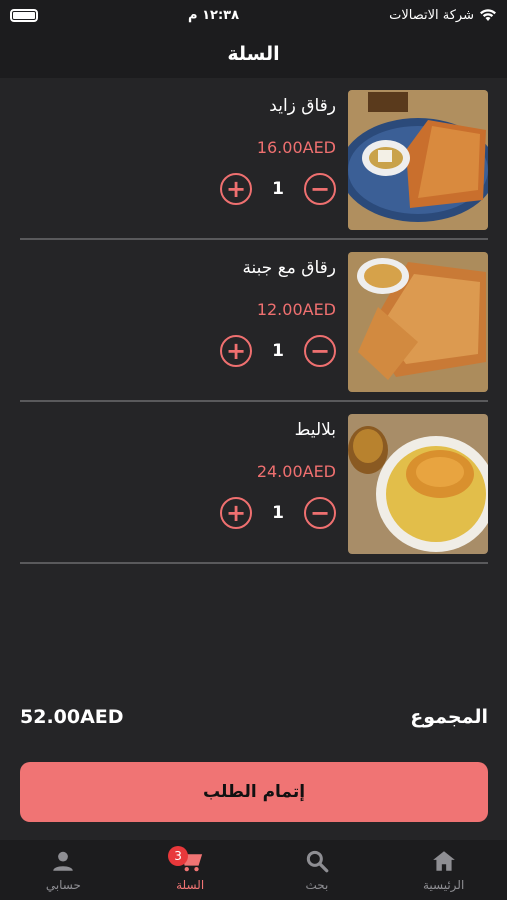 This screenshot has width=507, height=900. Describe the element at coordinates (317, 861) in the screenshot. I see `search-icon` at that location.